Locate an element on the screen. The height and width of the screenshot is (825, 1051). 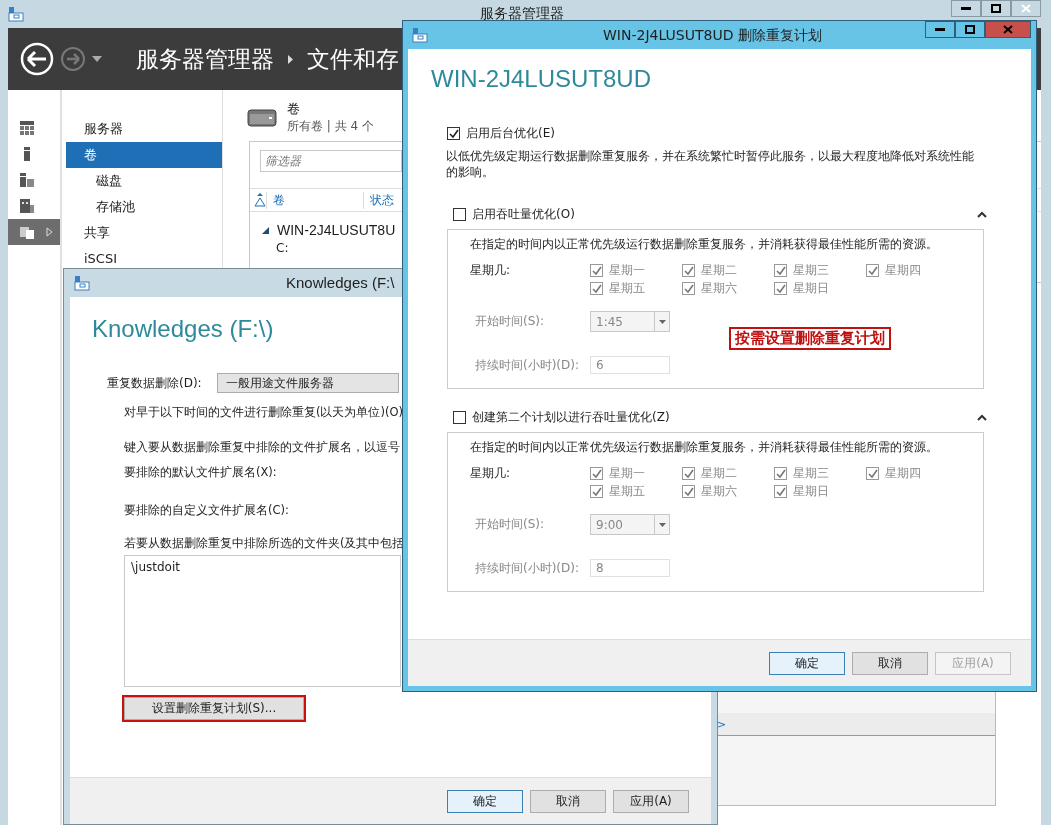
checkbox-label: 启用吞吐量优化(O) is located at coordinates (523, 214).